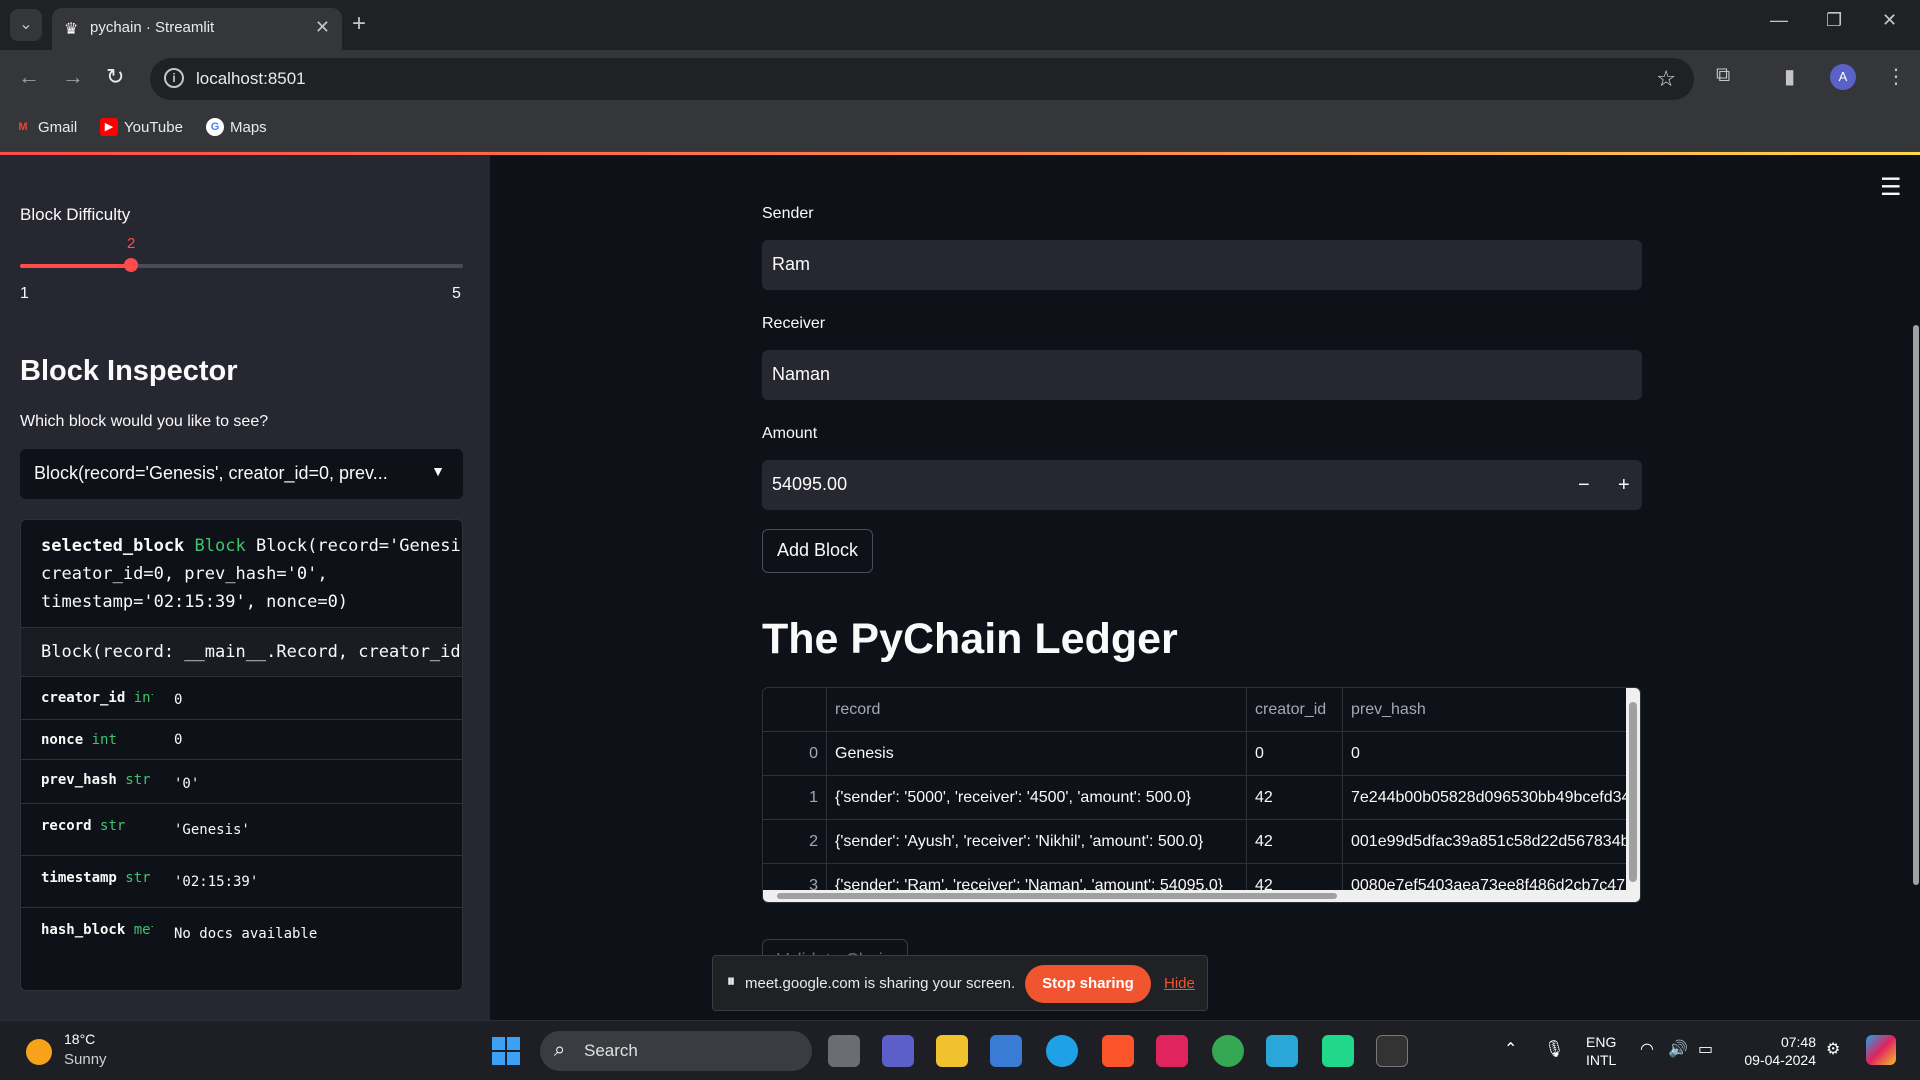 The height and width of the screenshot is (1080, 1920). What do you see at coordinates (1843, 77) in the screenshot?
I see `profile-avatar: A` at bounding box center [1843, 77].